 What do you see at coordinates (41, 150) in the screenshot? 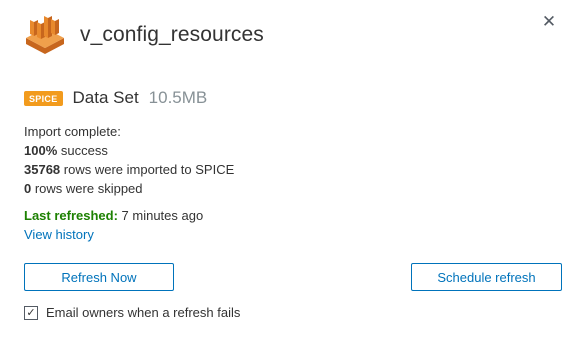
I see `success-value: 100%` at bounding box center [41, 150].